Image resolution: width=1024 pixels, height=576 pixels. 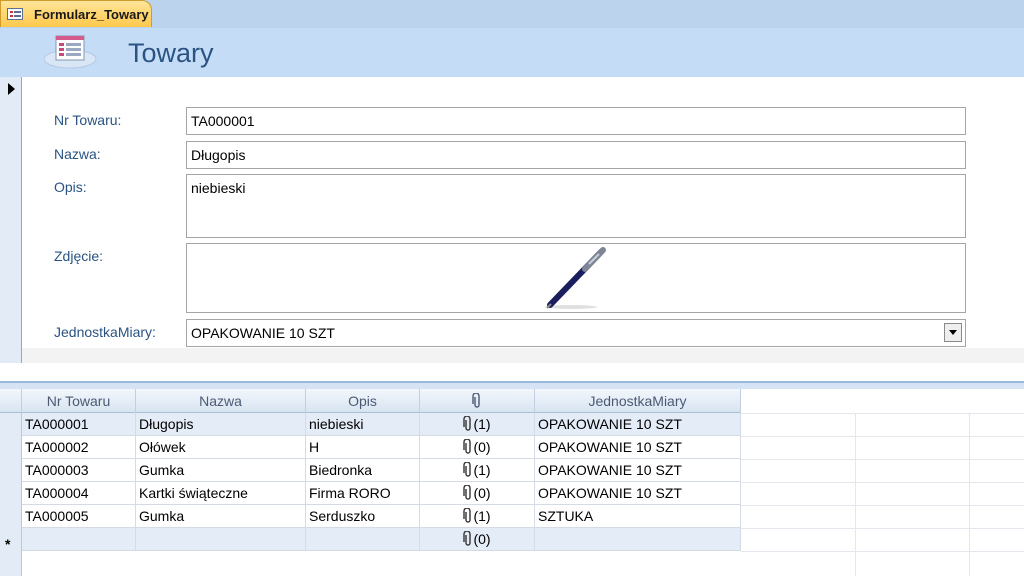 I want to click on record-selector, so click(x=11, y=220).